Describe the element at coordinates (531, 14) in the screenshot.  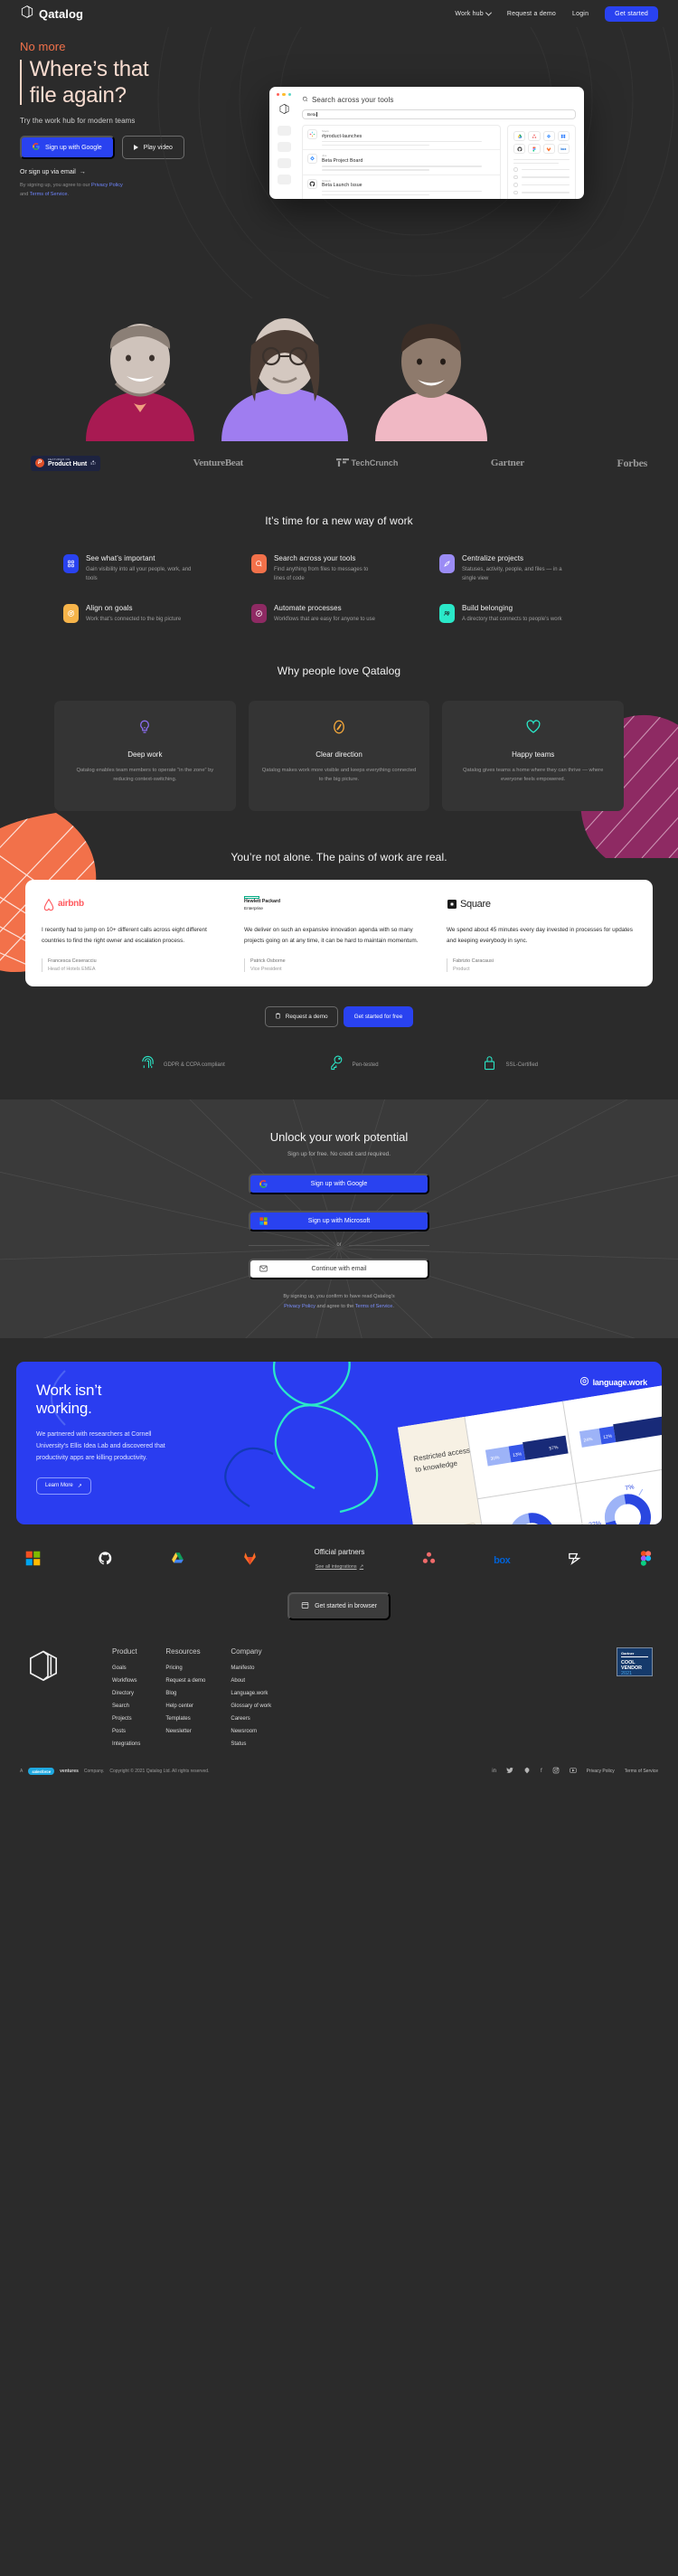
I see `nav-item-request-demo: Request a demo` at that location.